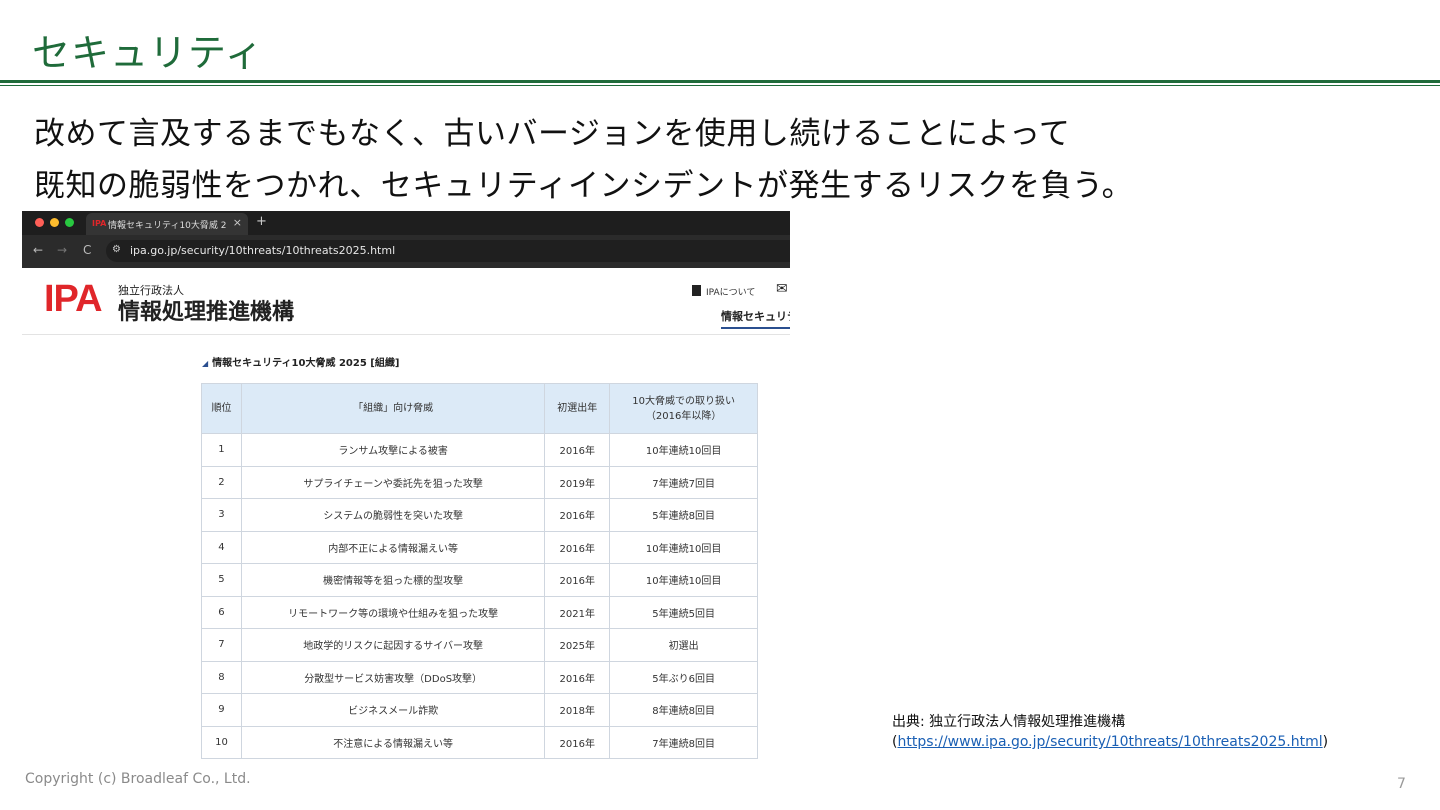 The image size is (1440, 810). What do you see at coordinates (683, 612) in the screenshot?
I see `cell-count: 5年連続5回目` at bounding box center [683, 612].